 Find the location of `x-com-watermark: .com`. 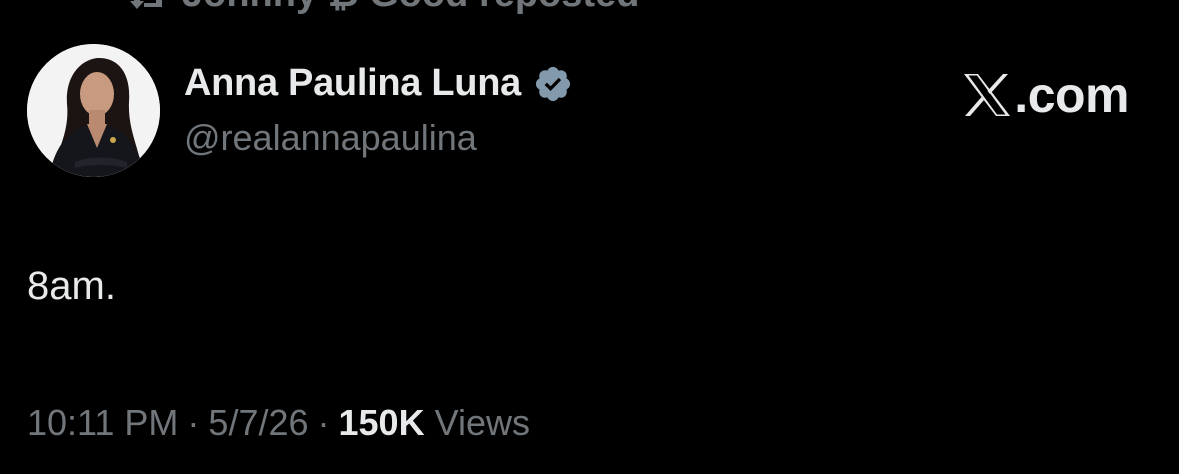

x-com-watermark: .com is located at coordinates (1045, 95).